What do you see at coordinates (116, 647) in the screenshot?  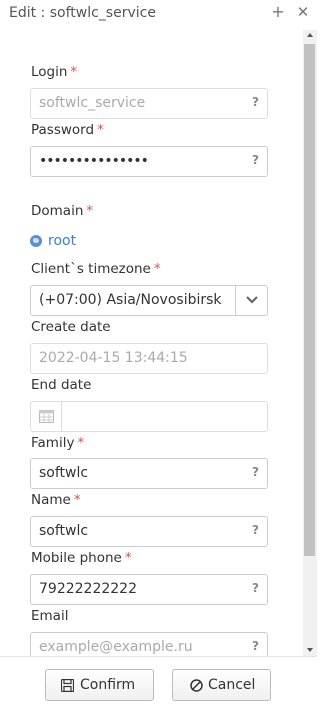 I see `email-placeholder: example@example.ru` at bounding box center [116, 647].